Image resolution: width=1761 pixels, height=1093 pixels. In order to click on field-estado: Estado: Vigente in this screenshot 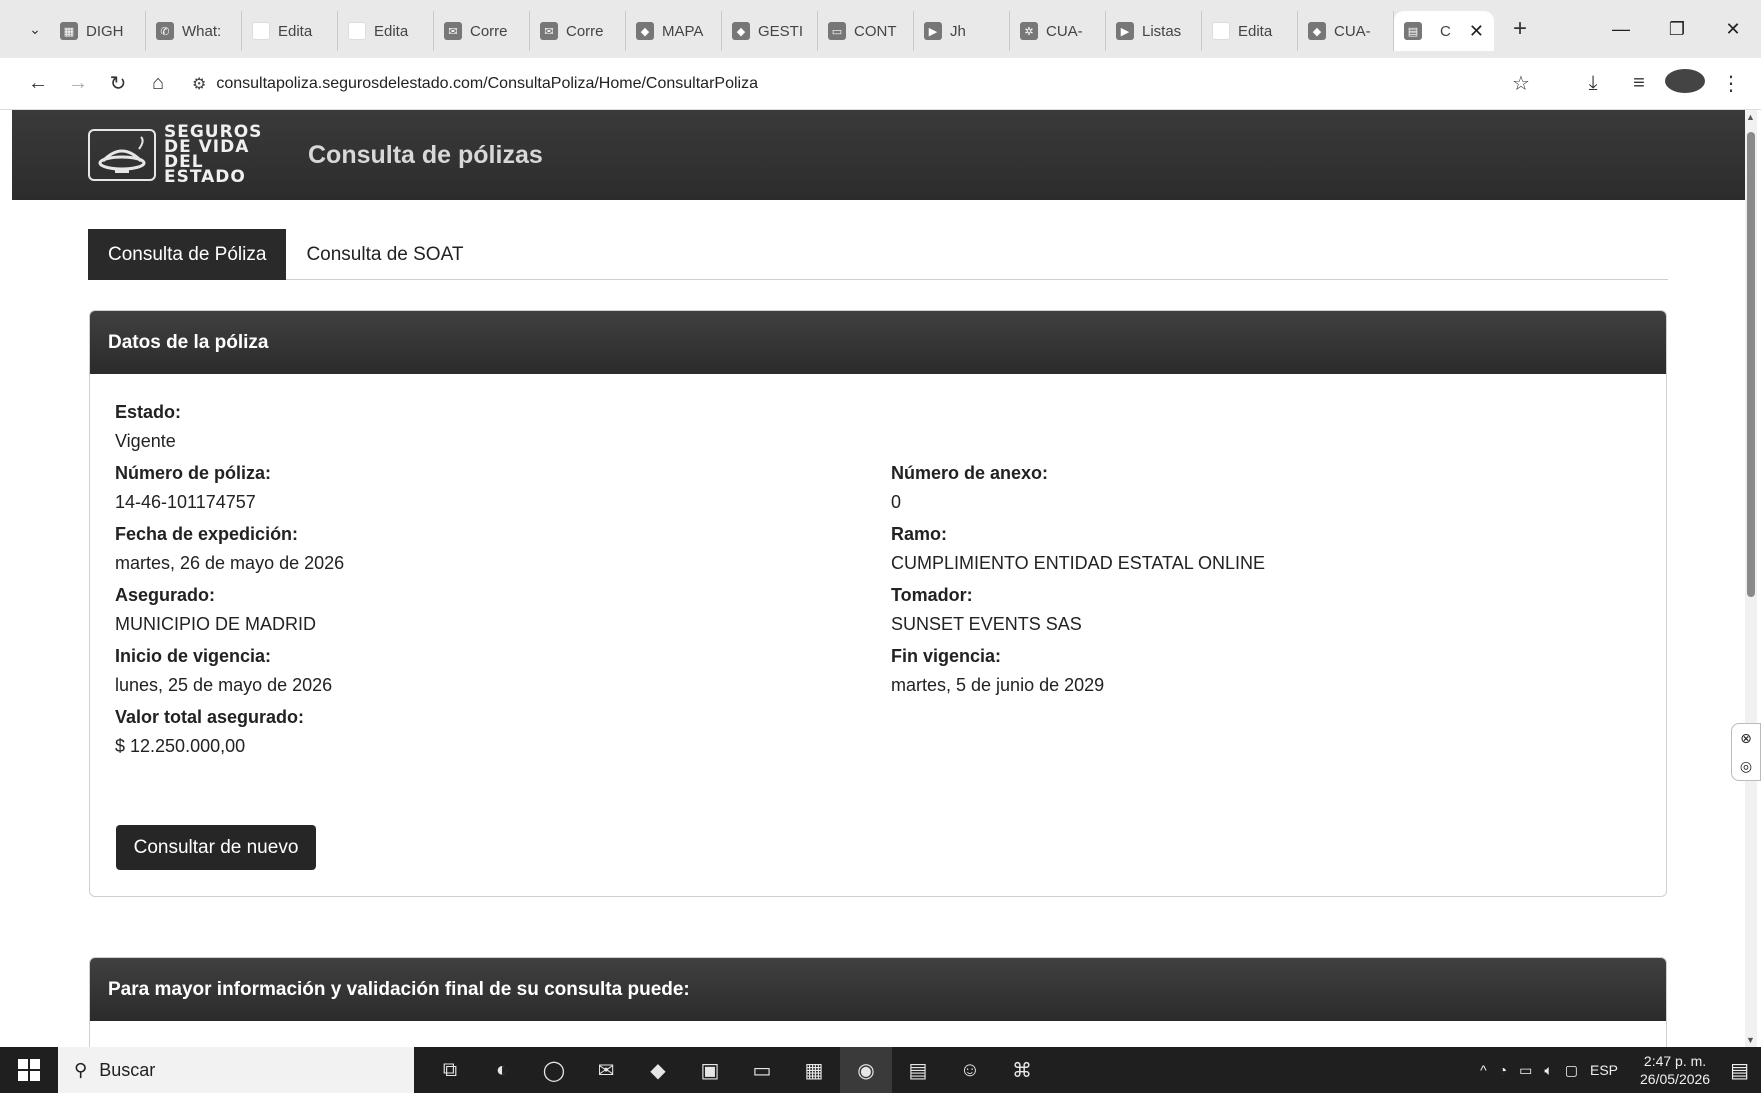, I will do `click(148, 427)`.